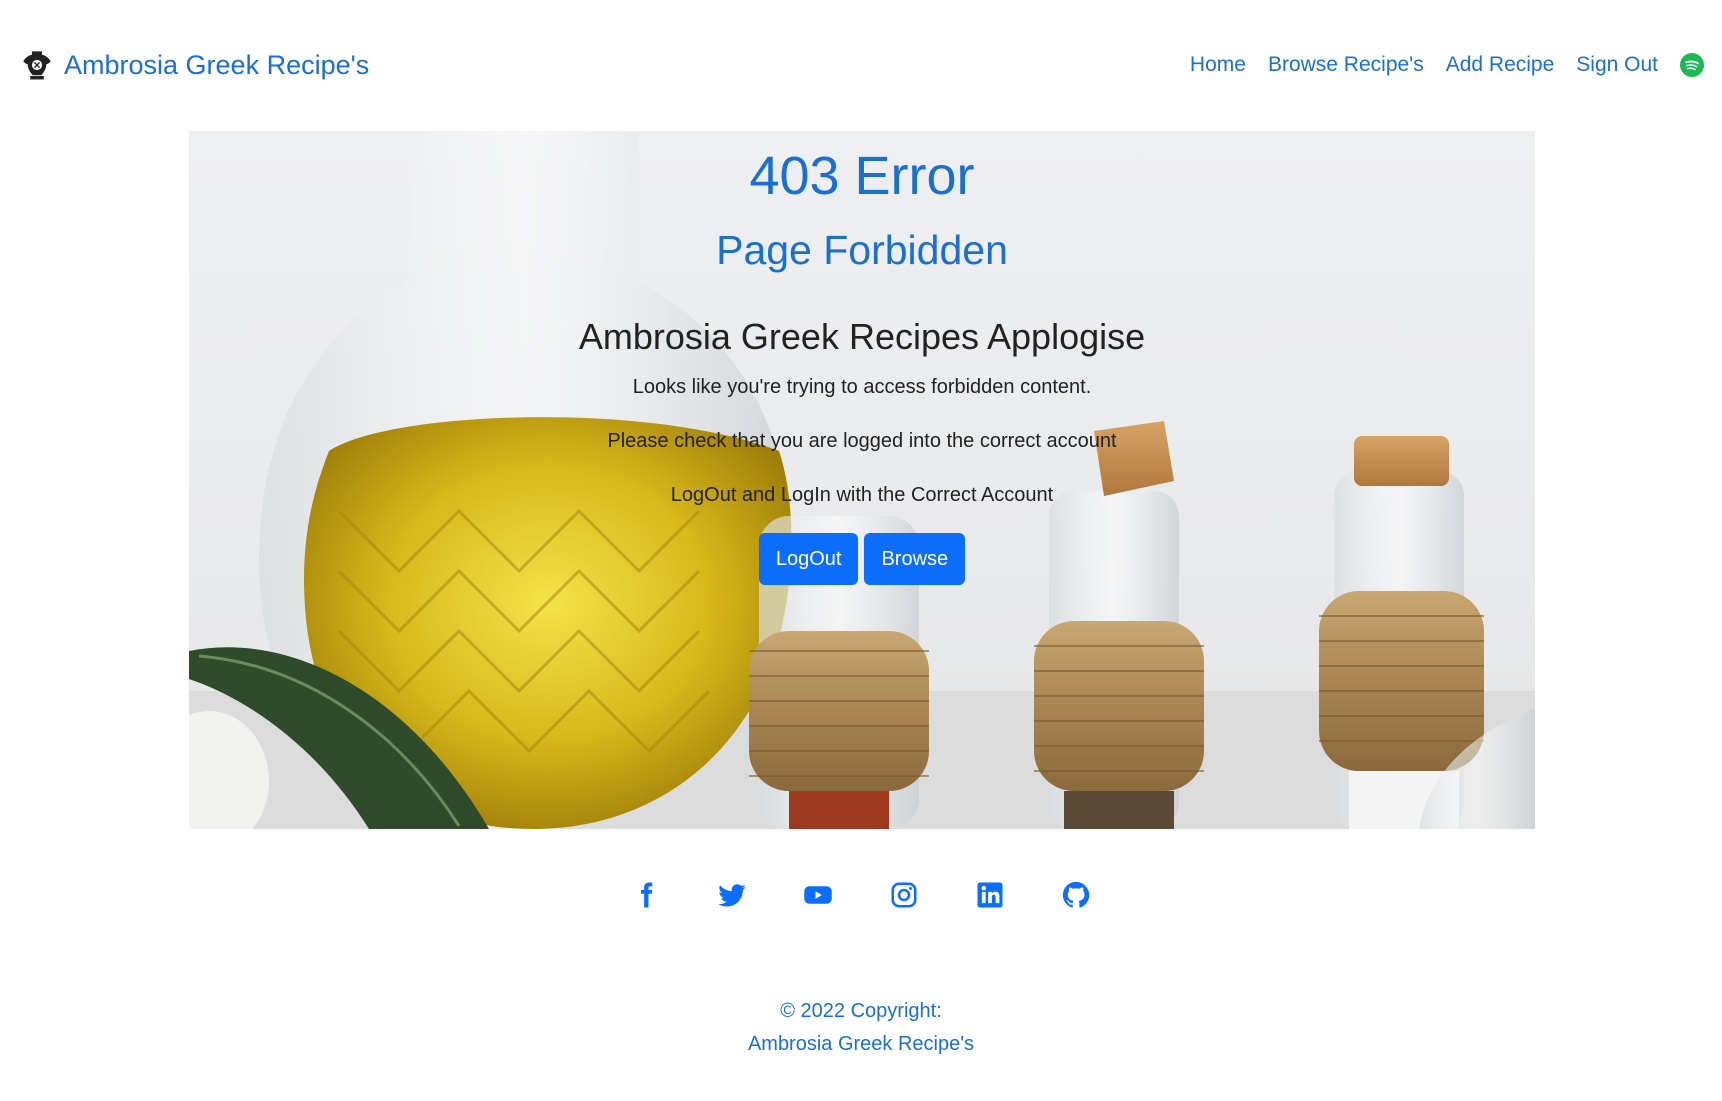 This screenshot has height=1101, width=1722. What do you see at coordinates (862, 176) in the screenshot?
I see `error-title: 403 Error` at bounding box center [862, 176].